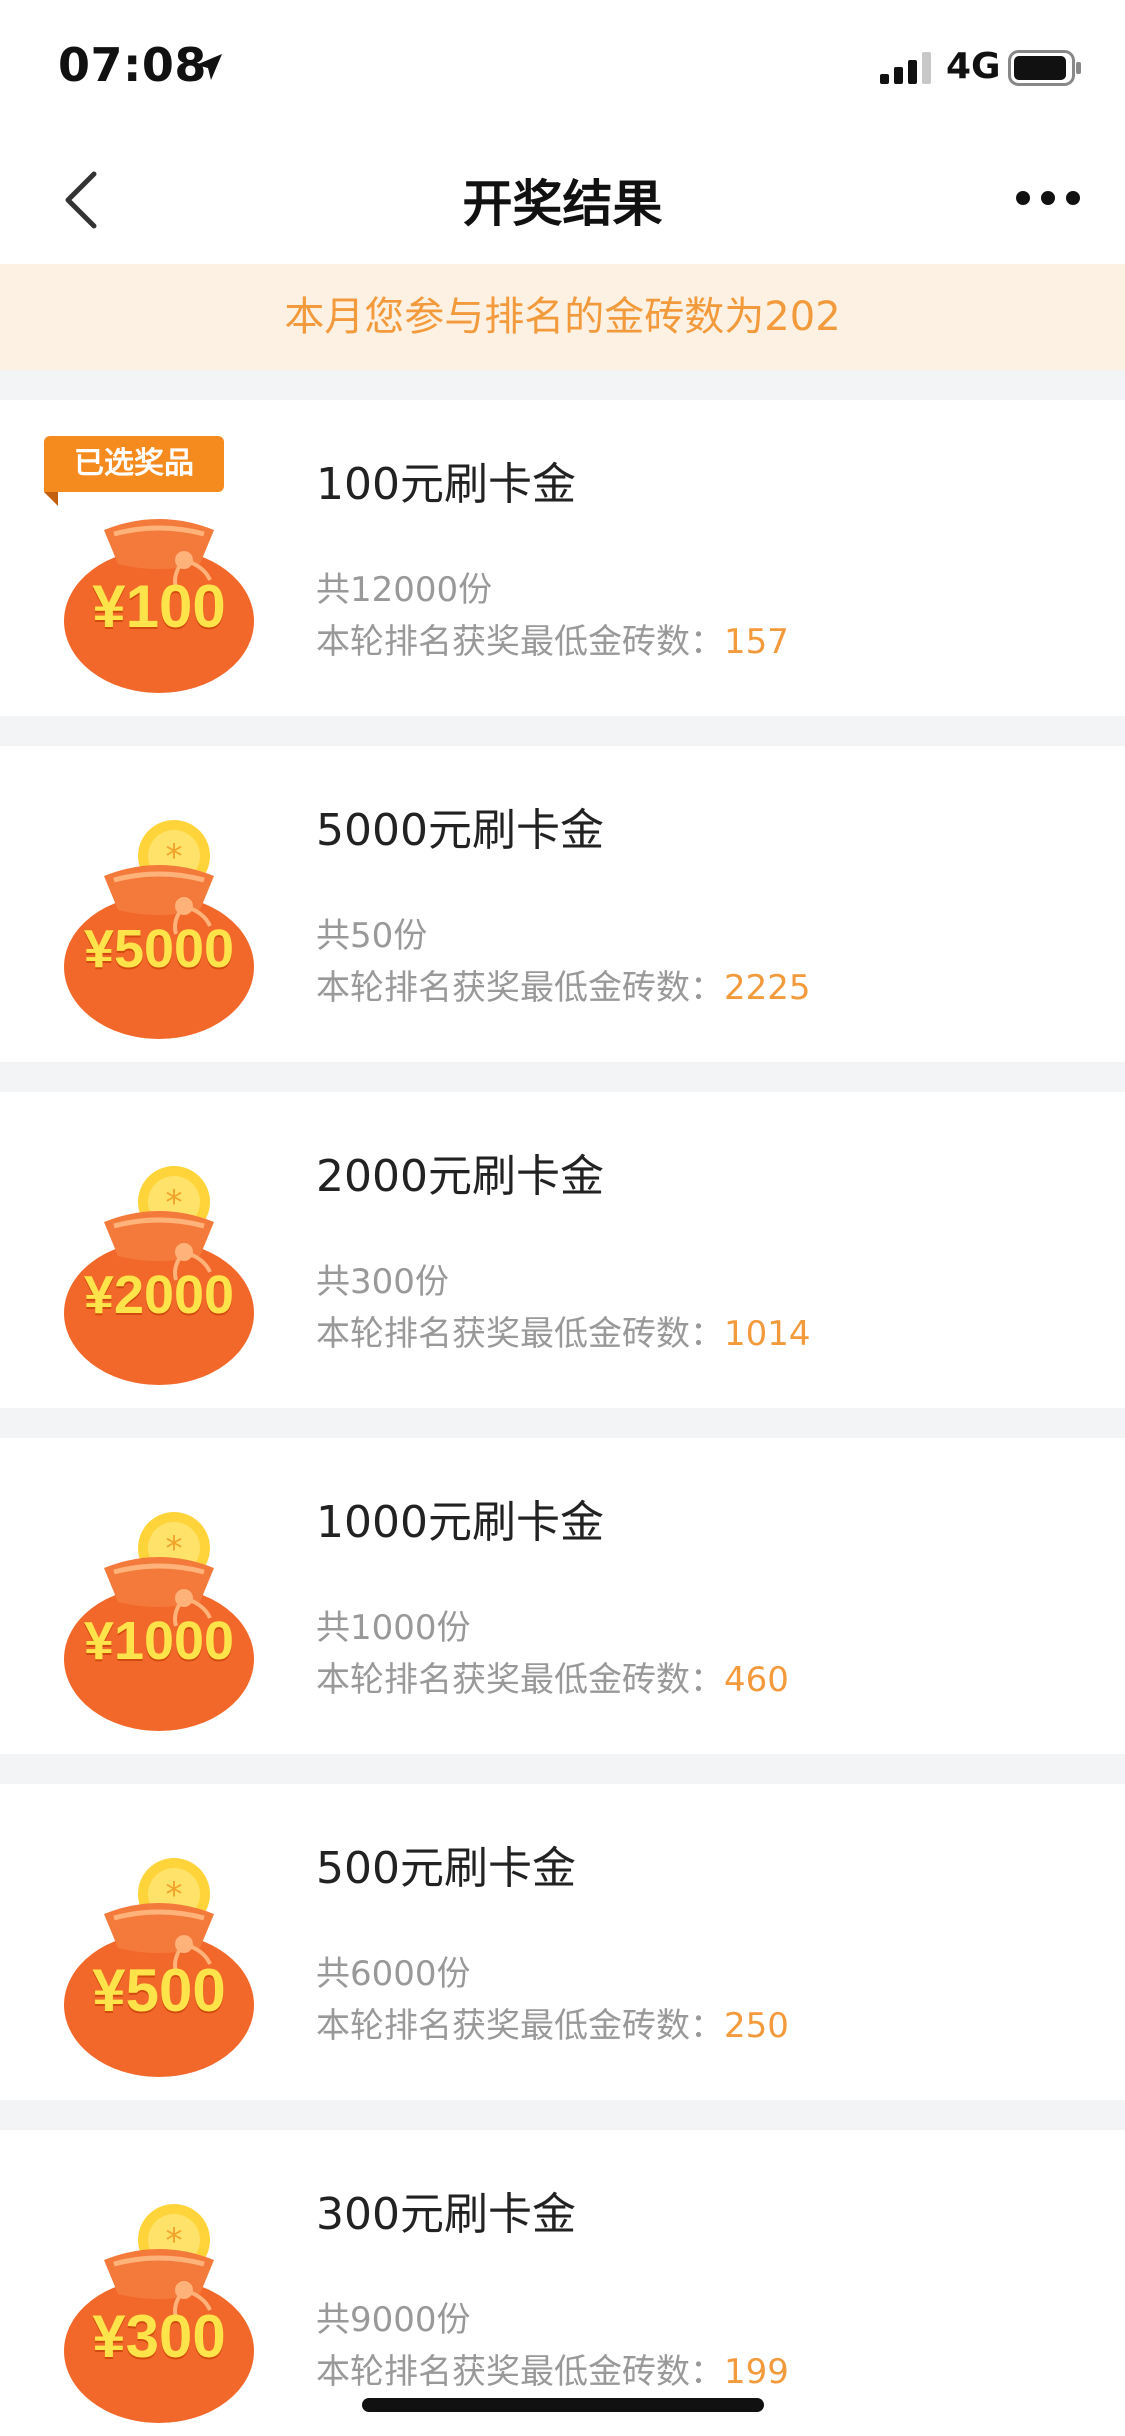  Describe the element at coordinates (51, 499) in the screenshot. I see `tag-fold` at that location.